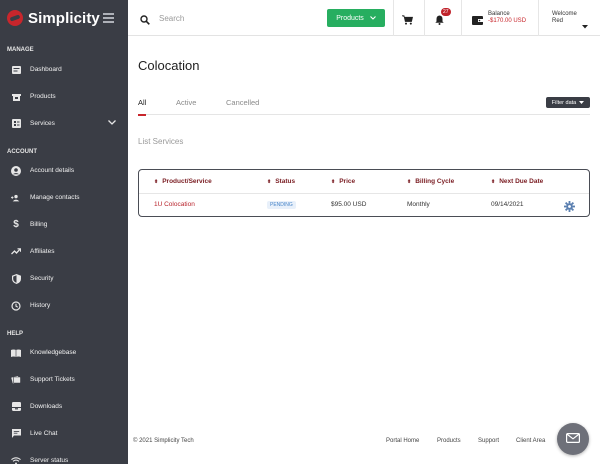  Describe the element at coordinates (281, 205) in the screenshot. I see `status-badge: PENDING` at that location.